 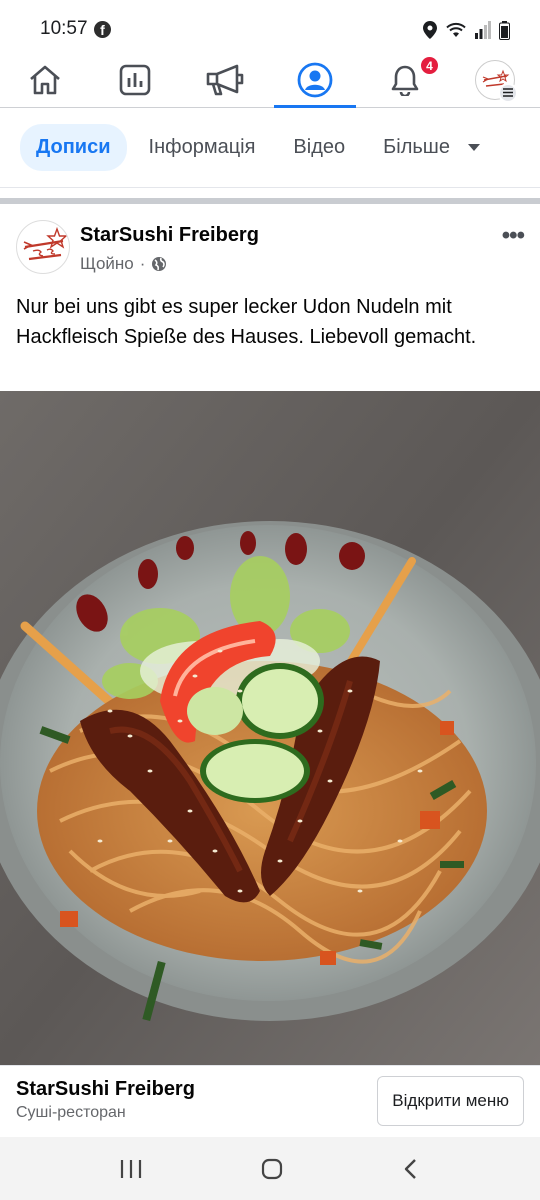 I want to click on tab-more-label: Більше, so click(x=416, y=147).